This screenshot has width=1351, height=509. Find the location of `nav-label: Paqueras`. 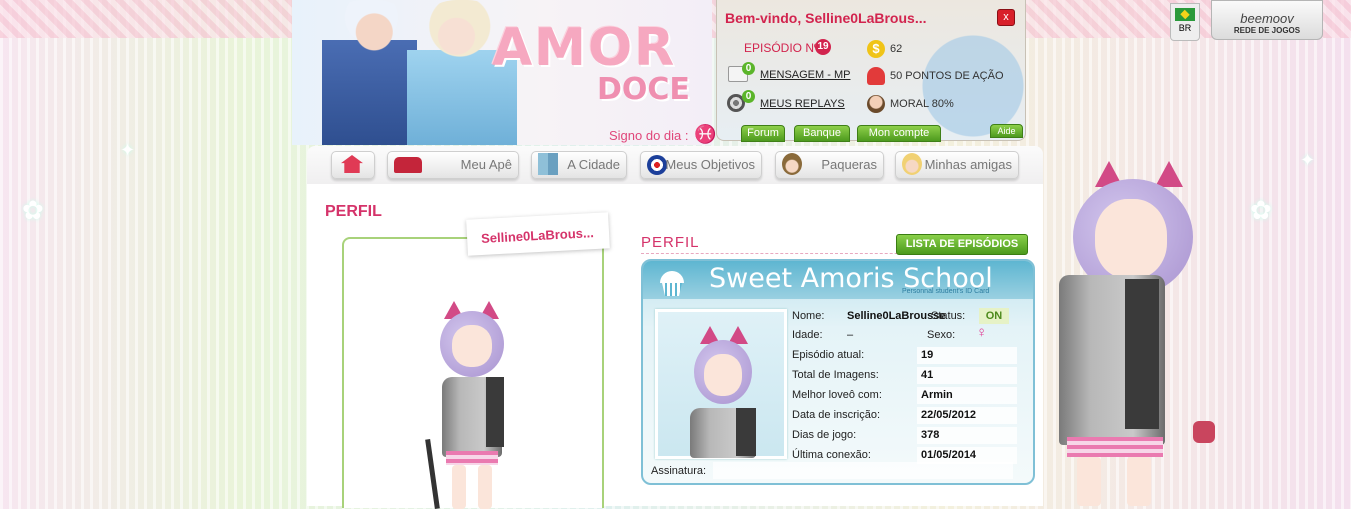

nav-label: Paqueras is located at coordinates (849, 164).